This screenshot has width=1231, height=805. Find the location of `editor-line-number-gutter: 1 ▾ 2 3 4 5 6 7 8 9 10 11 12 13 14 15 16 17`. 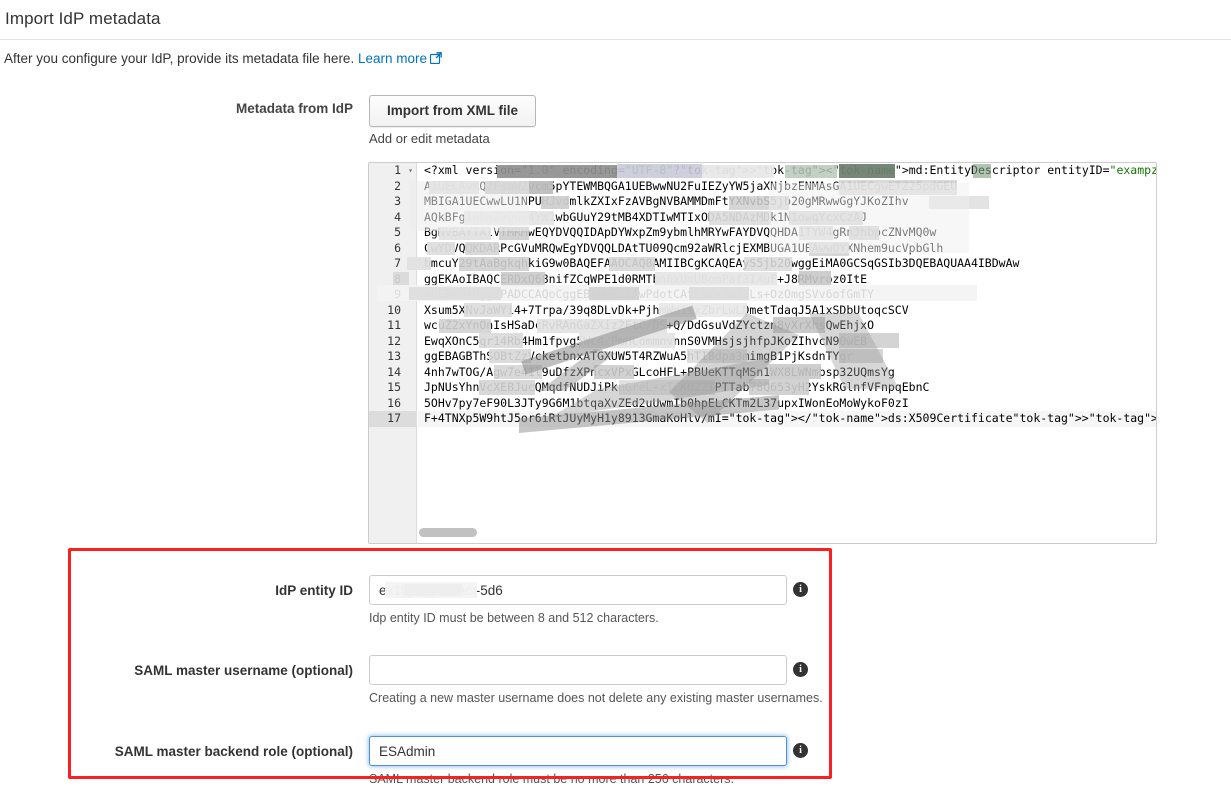

editor-line-number-gutter: 1 ▾ 2 3 4 5 6 7 8 9 10 11 12 13 14 15 16 17 is located at coordinates (393, 353).